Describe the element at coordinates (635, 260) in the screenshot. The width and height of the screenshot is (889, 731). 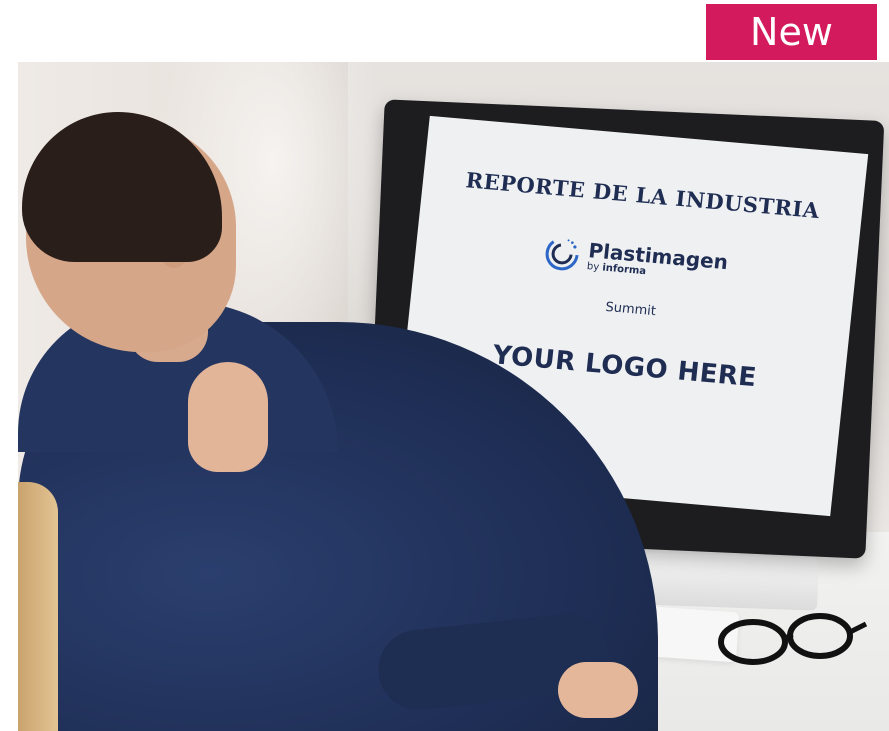
I see `plastimagen-logo: Plastimagen by informa` at that location.